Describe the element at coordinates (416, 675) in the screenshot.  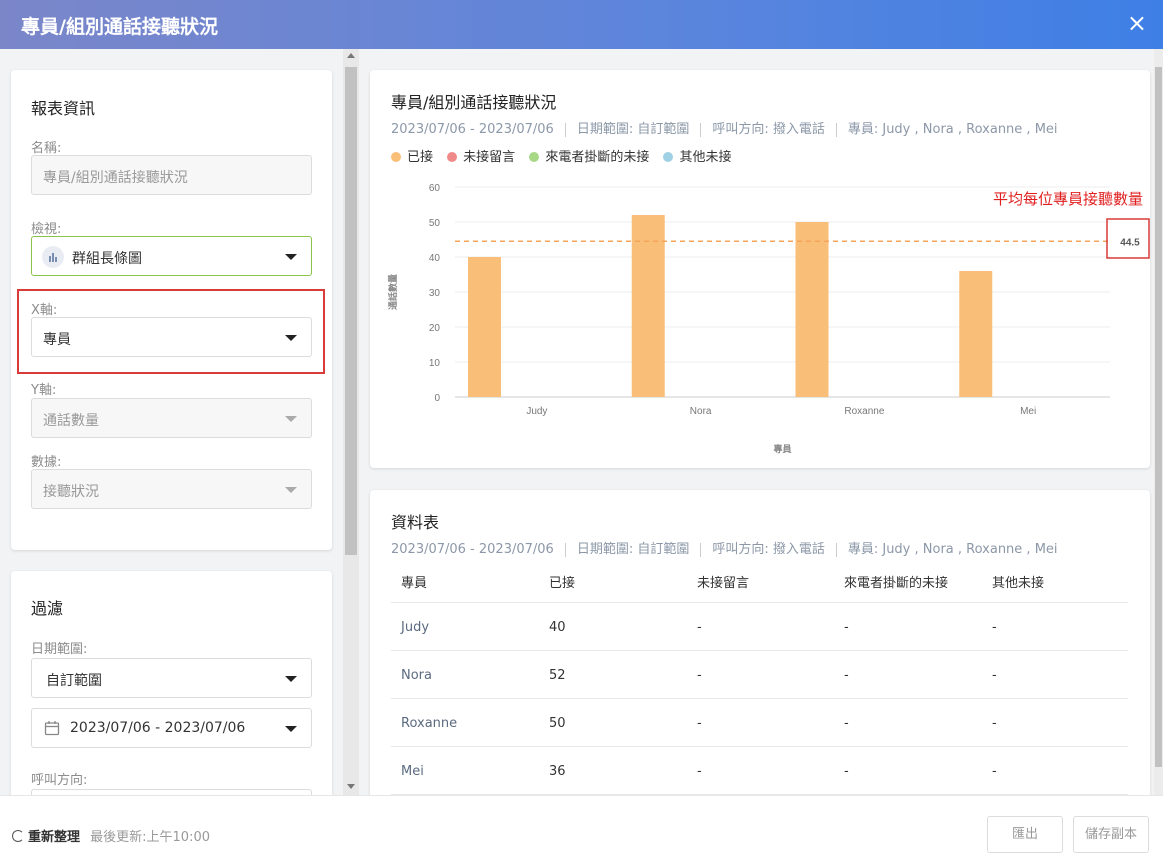
I see `table-cell: Nora` at that location.